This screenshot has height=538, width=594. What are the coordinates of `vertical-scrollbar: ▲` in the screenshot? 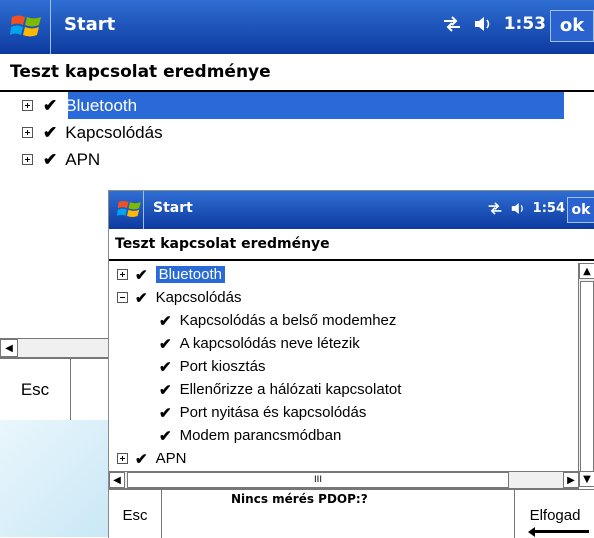 It's located at (586, 375).